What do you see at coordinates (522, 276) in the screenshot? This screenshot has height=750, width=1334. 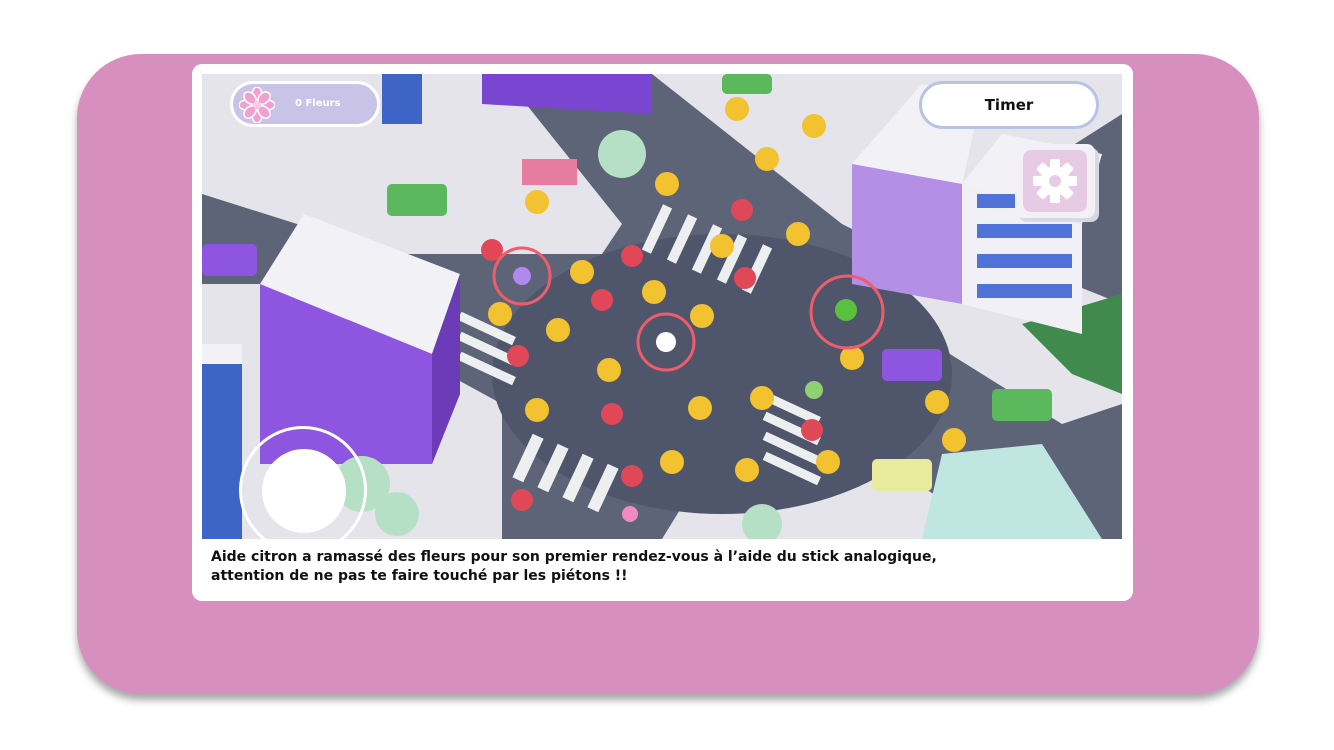 I see `flower-collectible-purple` at bounding box center [522, 276].